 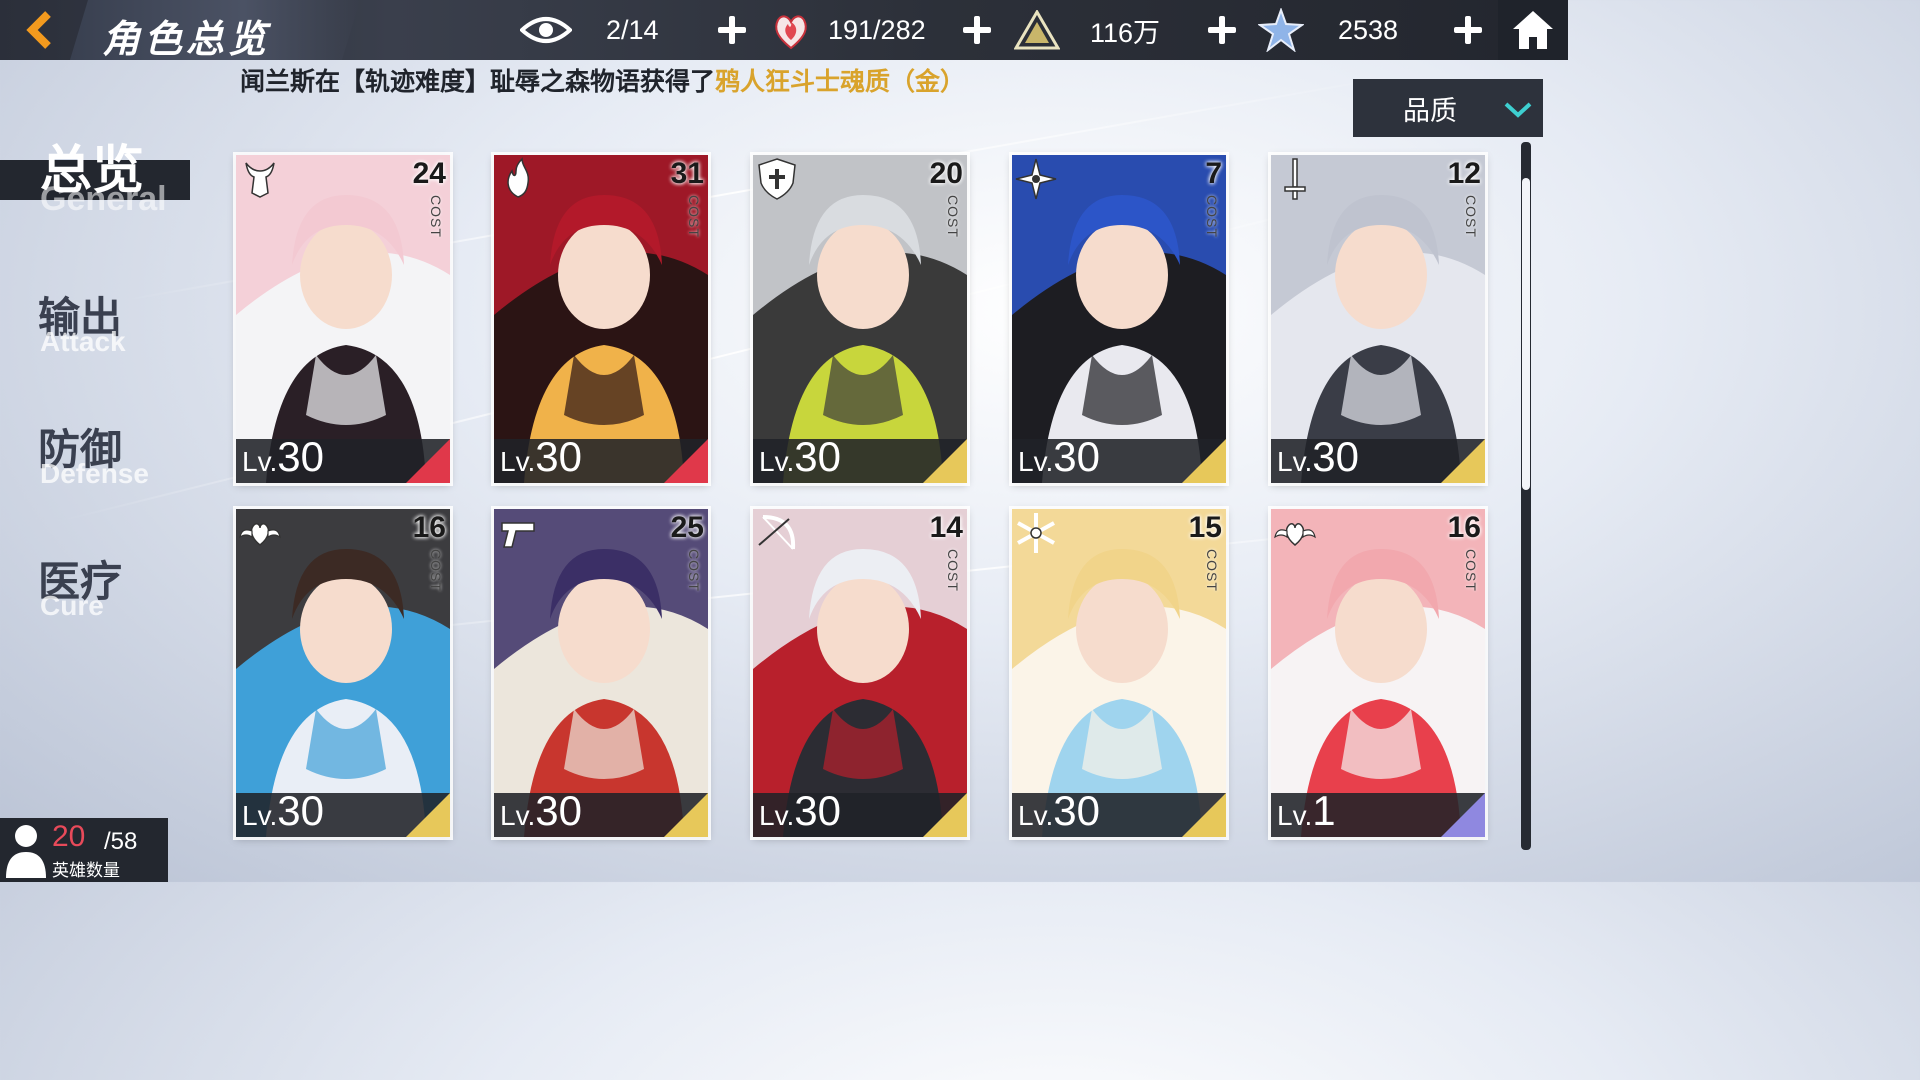 What do you see at coordinates (72, 605) in the screenshot?
I see `nav-sublabel: Cure` at bounding box center [72, 605].